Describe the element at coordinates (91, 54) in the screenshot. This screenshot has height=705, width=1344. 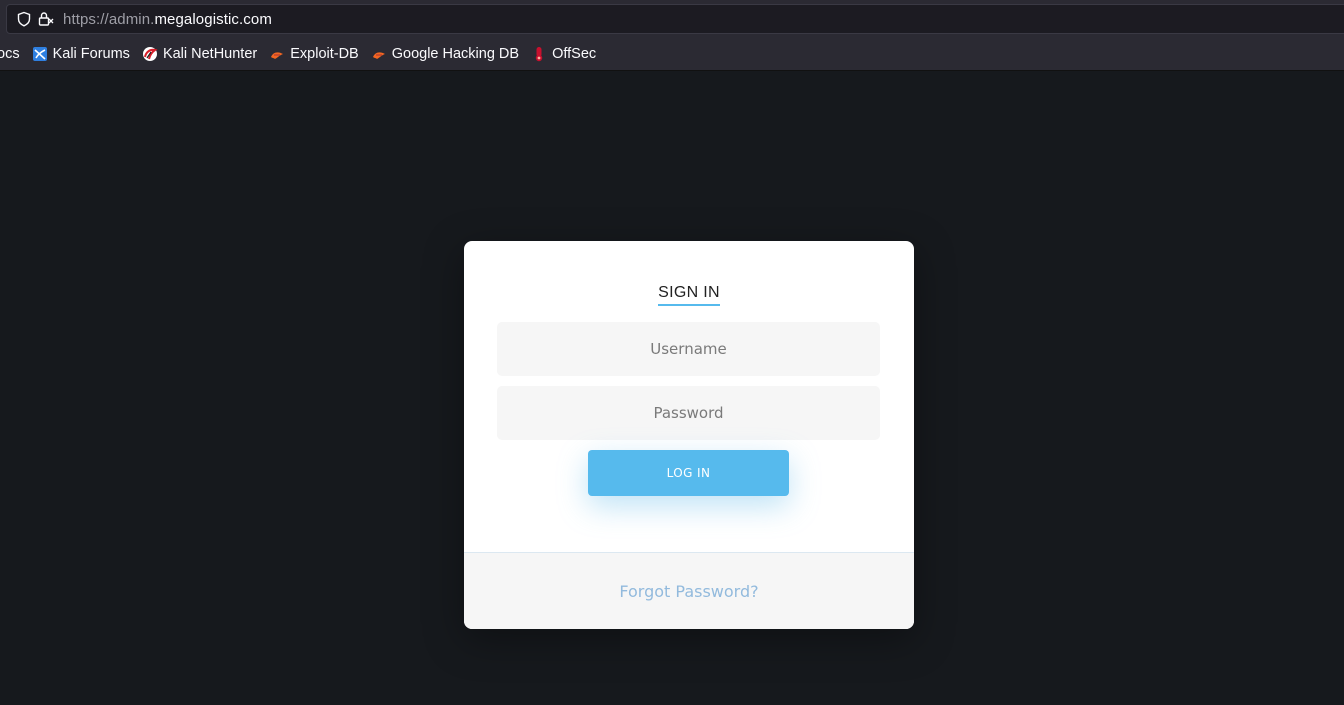
I see `bookmark-label: Kali Forums` at that location.